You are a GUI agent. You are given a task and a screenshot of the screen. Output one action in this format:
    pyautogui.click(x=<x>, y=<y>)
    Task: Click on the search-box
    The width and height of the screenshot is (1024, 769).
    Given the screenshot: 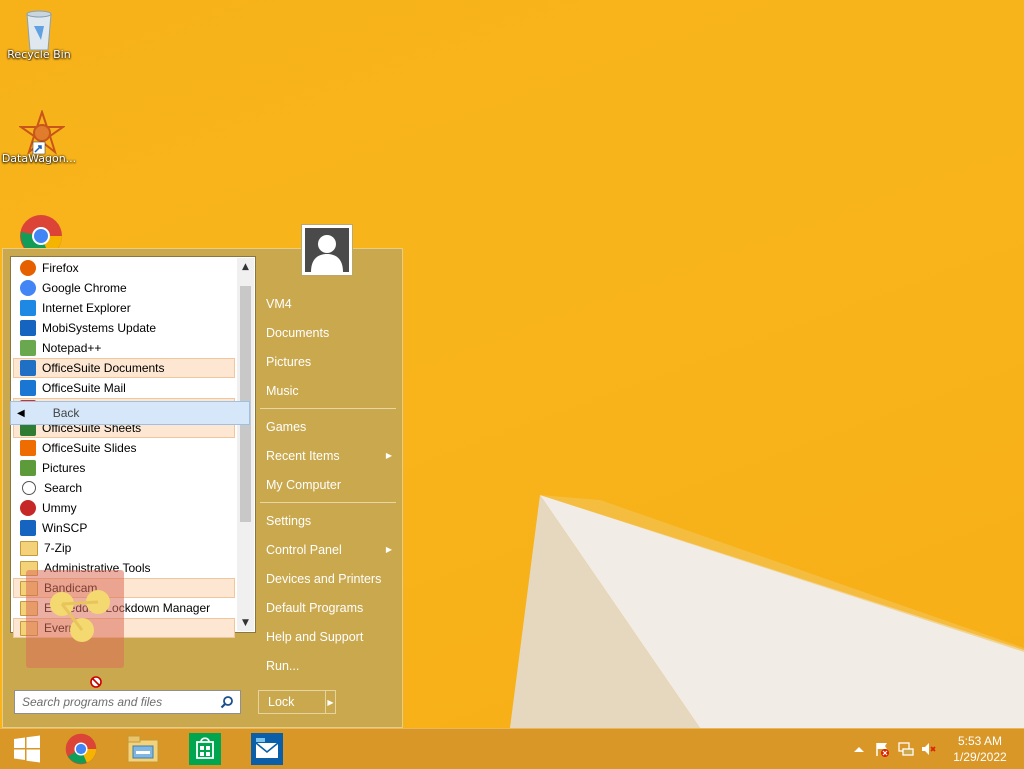 What is the action you would take?
    pyautogui.click(x=127, y=702)
    